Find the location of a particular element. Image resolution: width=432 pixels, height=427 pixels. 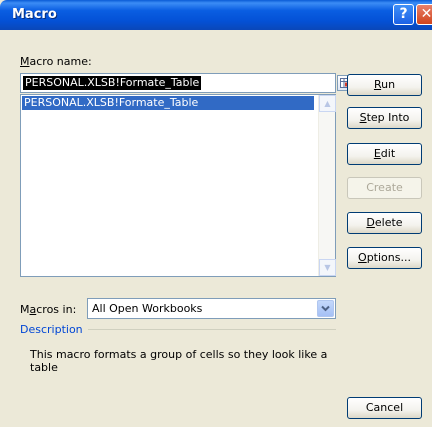

macros-in-label: Macros in: is located at coordinates (48, 309).